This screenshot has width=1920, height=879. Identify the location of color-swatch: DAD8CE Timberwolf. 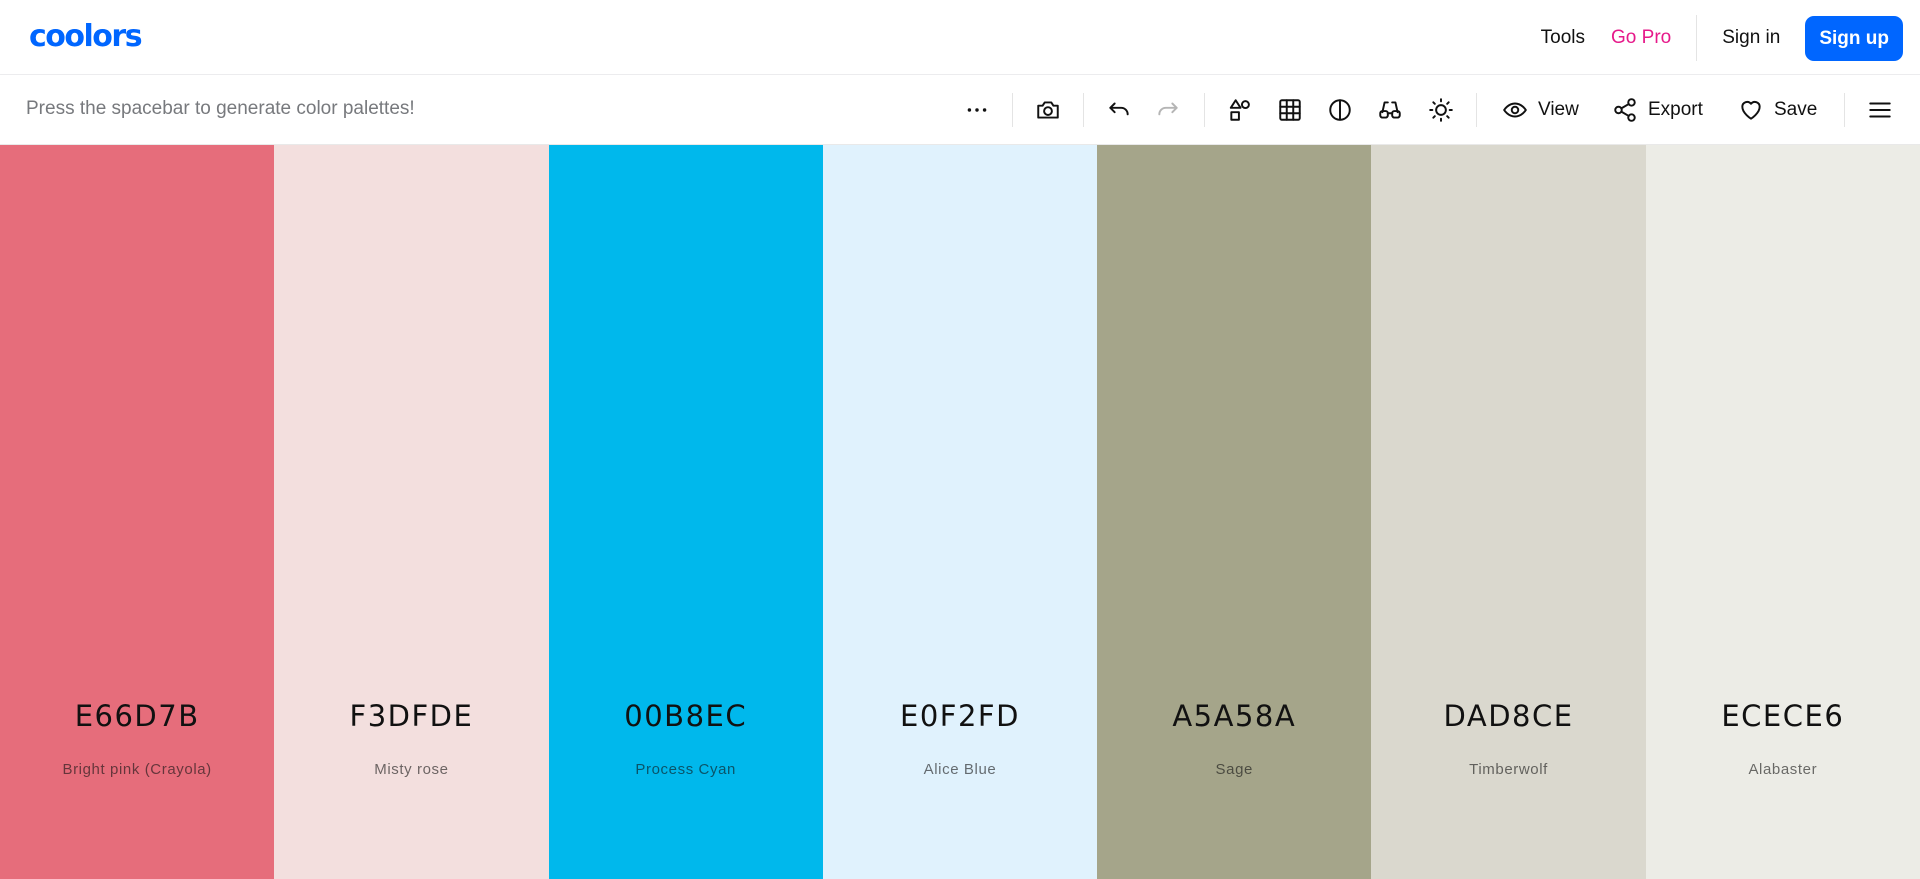
(1508, 512).